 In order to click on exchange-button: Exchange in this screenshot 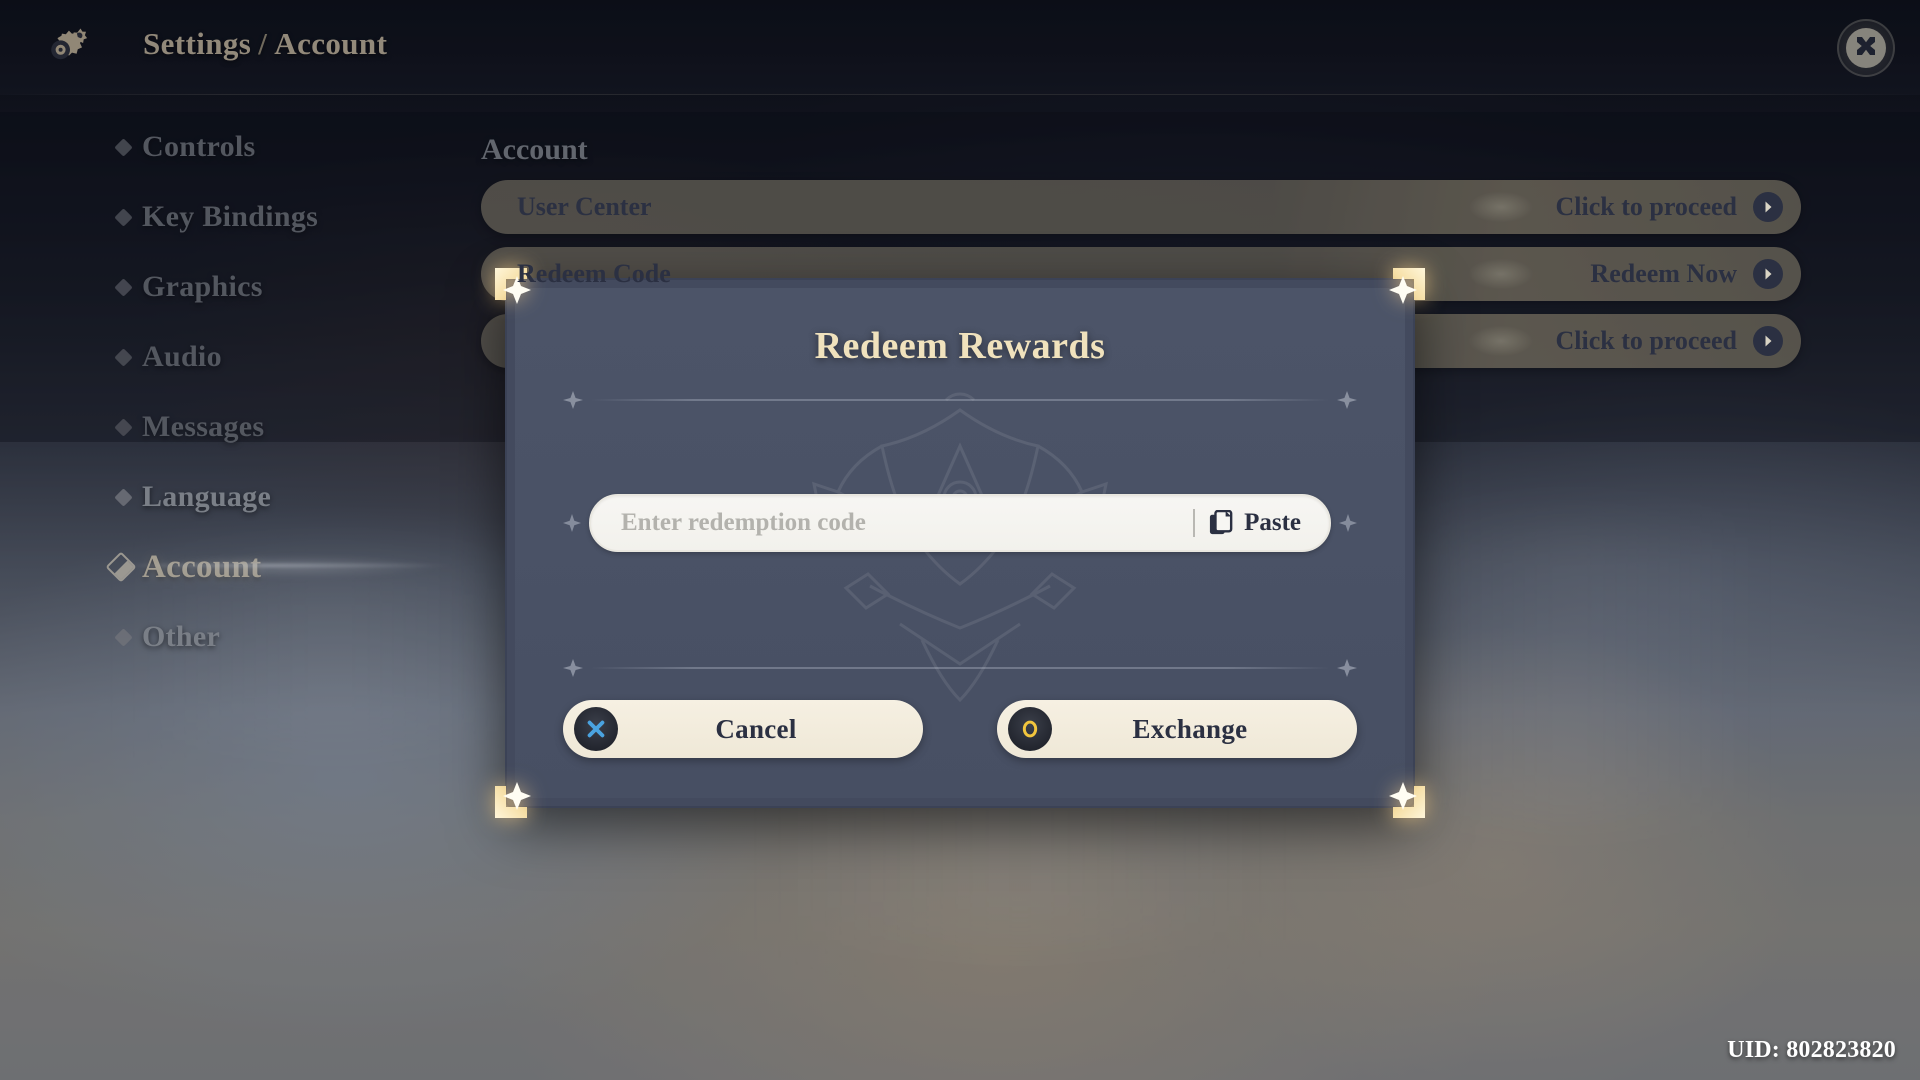, I will do `click(1177, 729)`.